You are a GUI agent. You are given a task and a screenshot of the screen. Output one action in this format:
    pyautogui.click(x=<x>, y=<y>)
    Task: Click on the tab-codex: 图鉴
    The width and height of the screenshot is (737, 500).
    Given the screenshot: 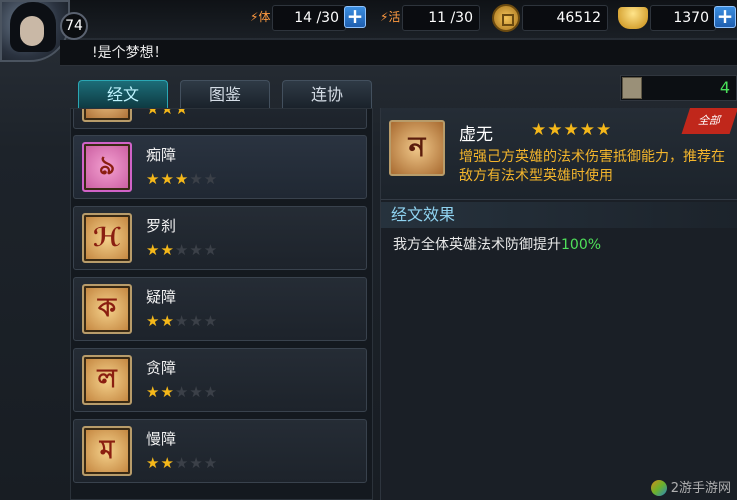 What is the action you would take?
    pyautogui.click(x=225, y=94)
    